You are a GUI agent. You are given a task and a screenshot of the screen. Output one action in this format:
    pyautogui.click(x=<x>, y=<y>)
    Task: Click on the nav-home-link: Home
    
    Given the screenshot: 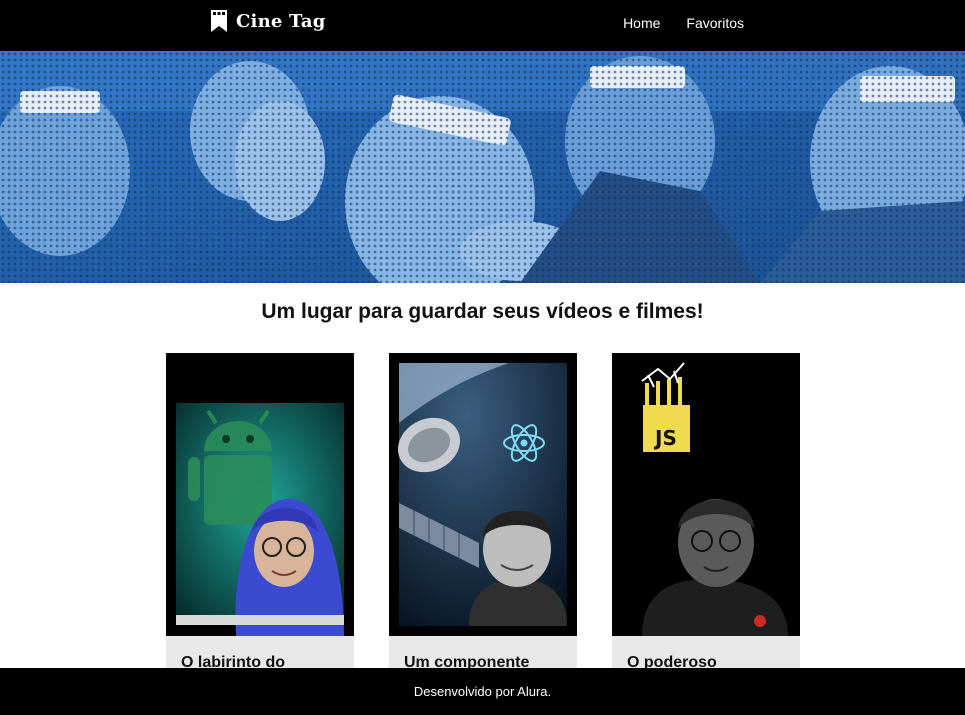 What is the action you would take?
    pyautogui.click(x=641, y=23)
    